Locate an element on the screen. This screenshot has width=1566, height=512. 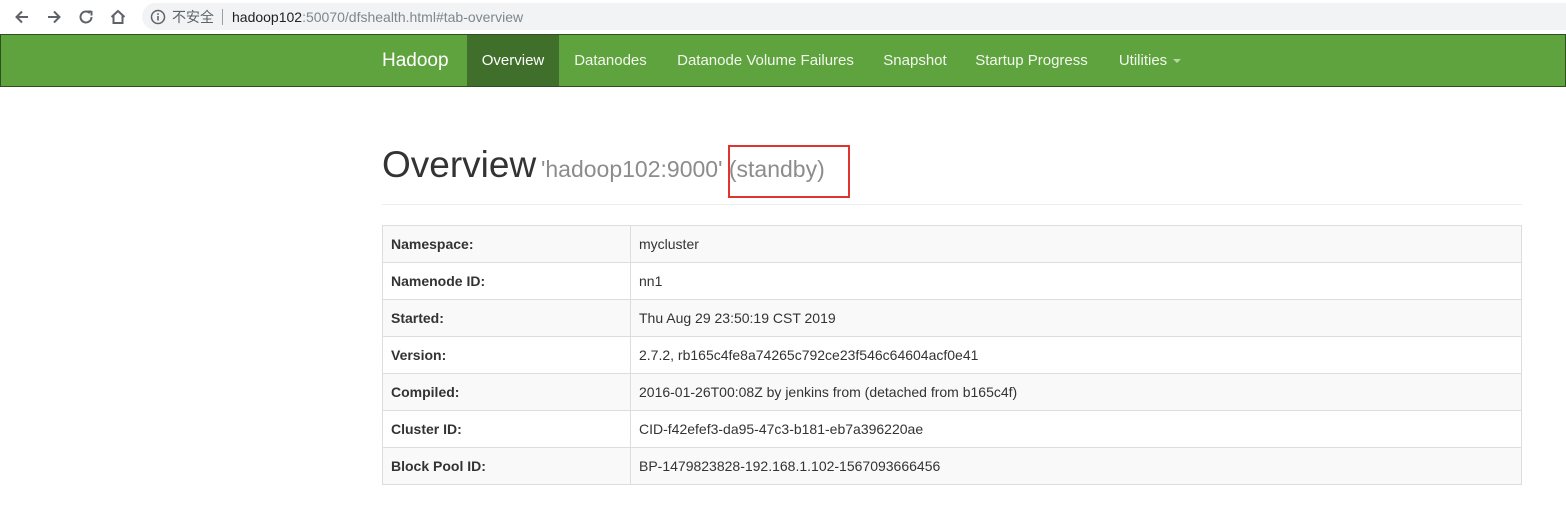
tab-overview: Overview is located at coordinates (513, 60).